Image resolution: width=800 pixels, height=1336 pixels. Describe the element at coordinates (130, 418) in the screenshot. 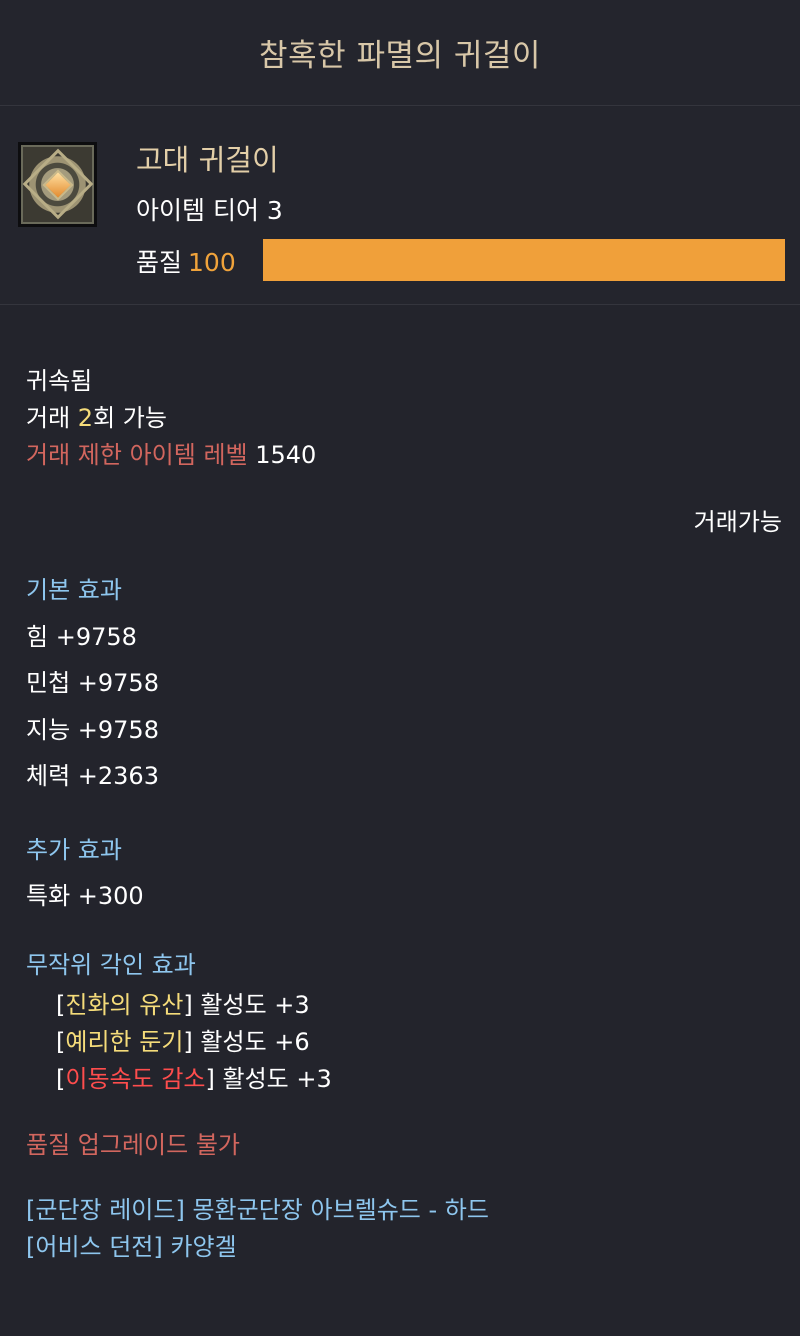

I see `trade-suffix: 회 가능` at that location.